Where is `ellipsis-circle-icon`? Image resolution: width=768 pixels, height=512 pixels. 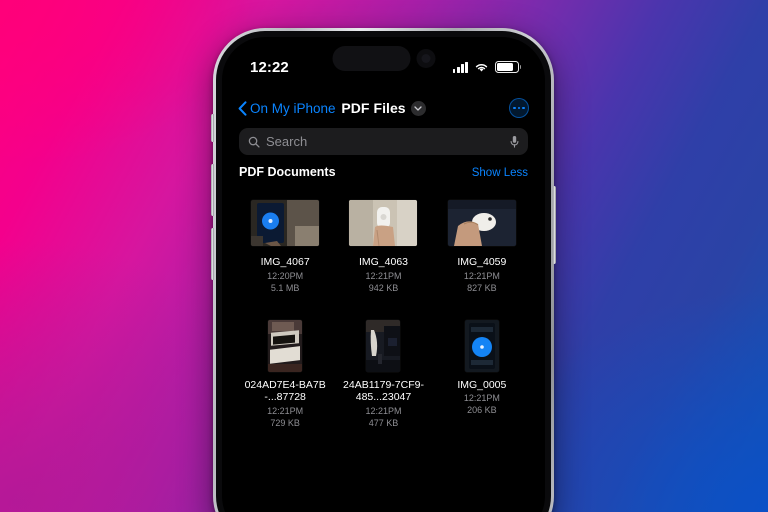 ellipsis-circle-icon is located at coordinates (519, 108).